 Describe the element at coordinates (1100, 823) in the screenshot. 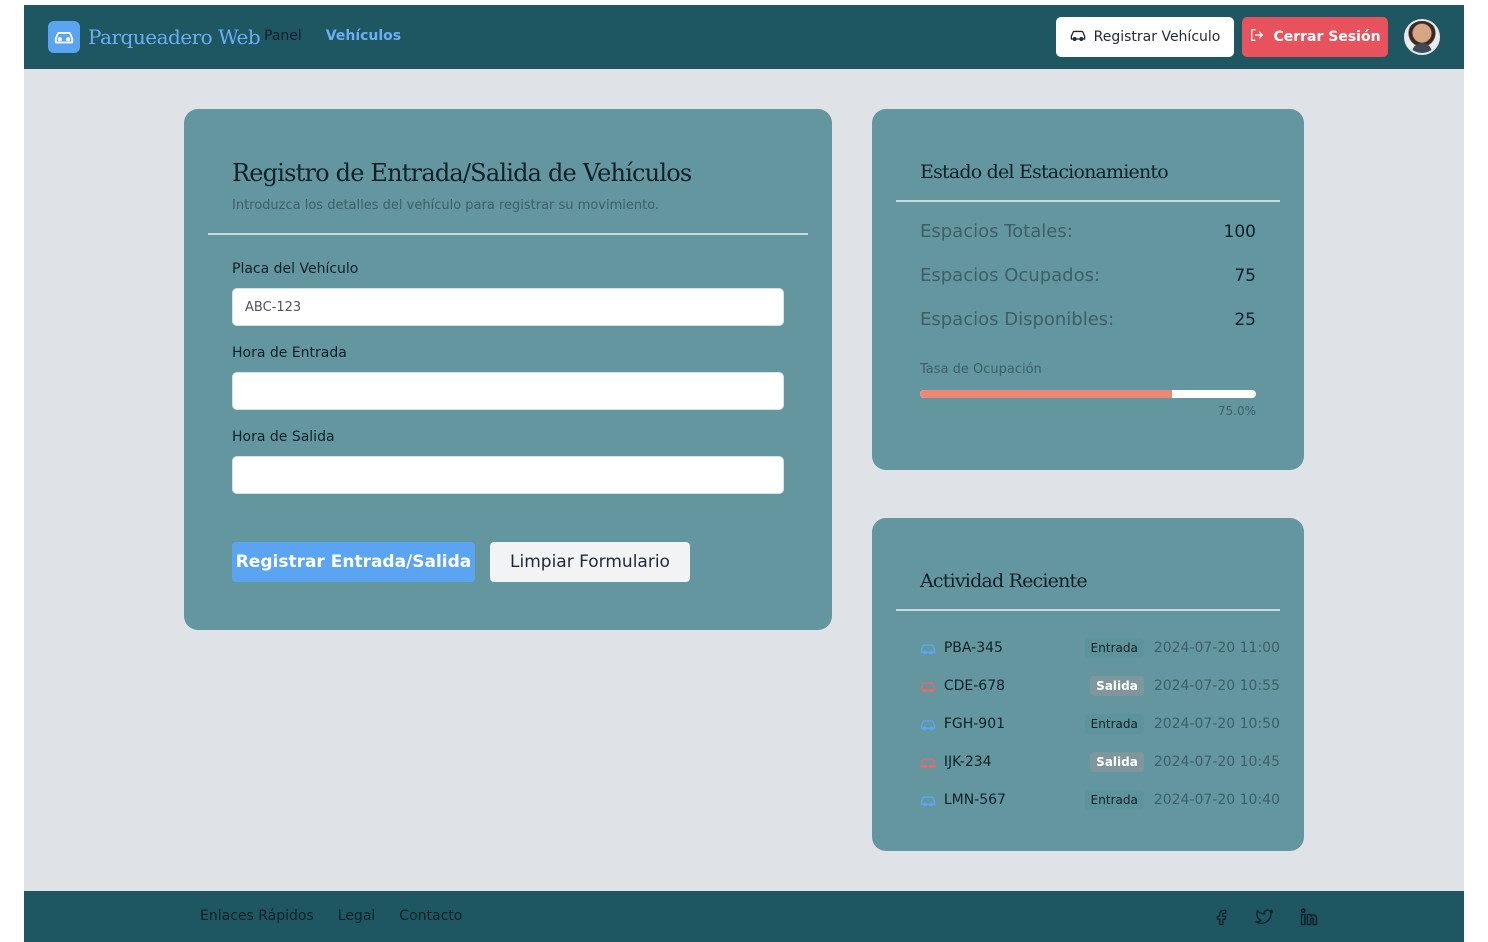

I see `activity-row: OPQ-890Salida2024-07-20 10:35` at that location.